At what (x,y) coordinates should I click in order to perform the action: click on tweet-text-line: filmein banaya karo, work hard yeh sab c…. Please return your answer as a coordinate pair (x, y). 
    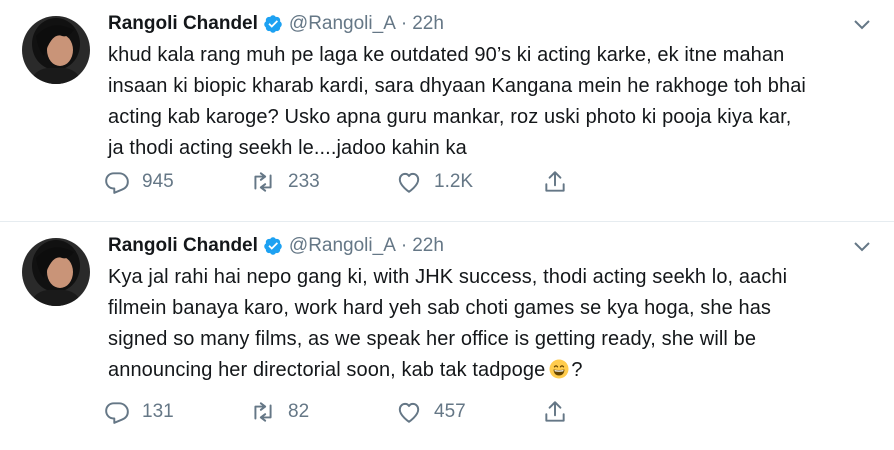
    Looking at the image, I should click on (440, 308).